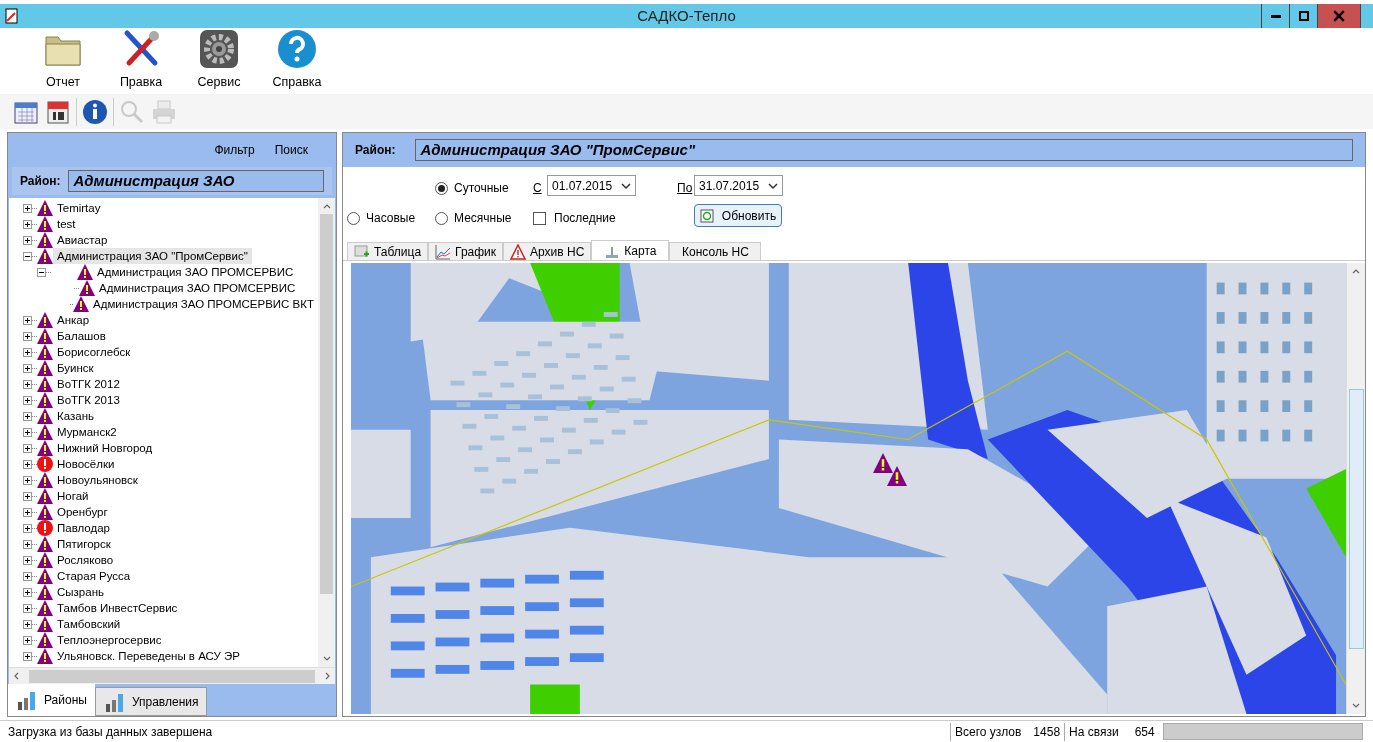 The height and width of the screenshot is (742, 1373). What do you see at coordinates (63, 61) in the screenshot?
I see `toolbar-button: Отчет` at bounding box center [63, 61].